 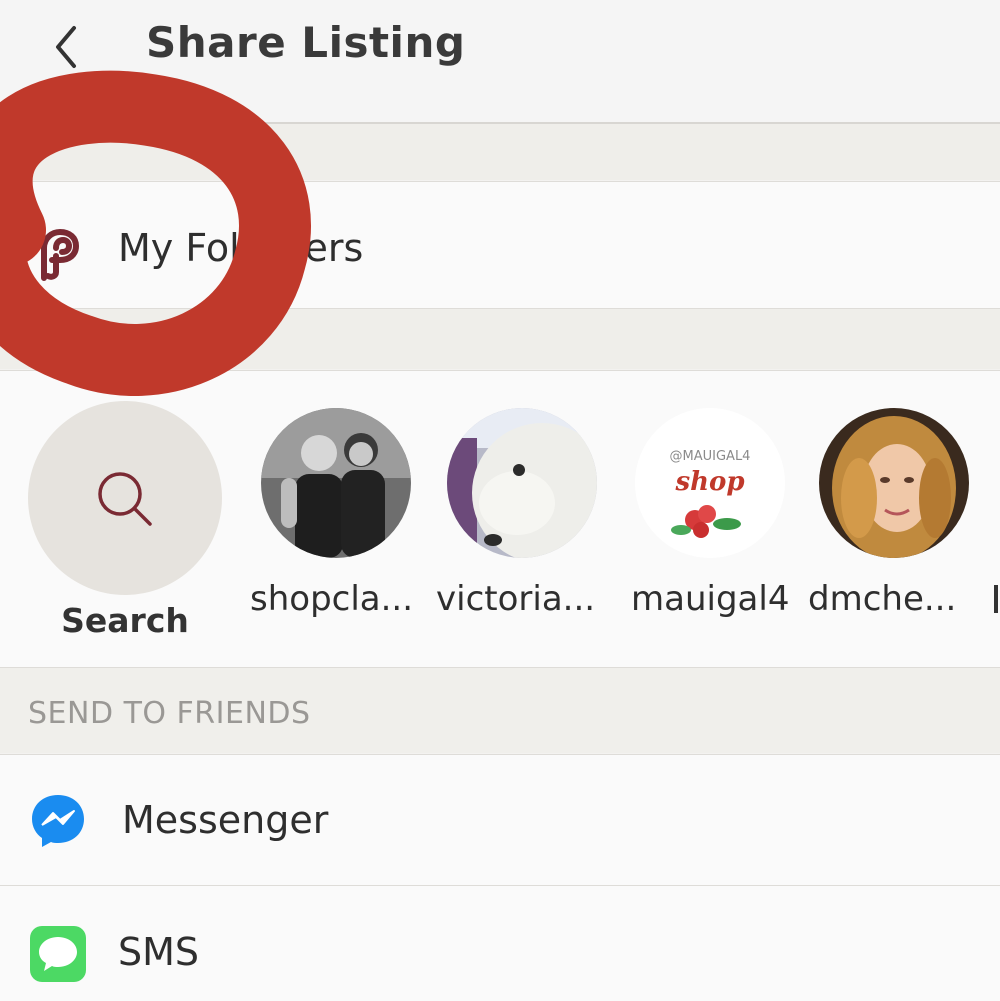 I want to click on messenger-icon, so click(x=58, y=821).